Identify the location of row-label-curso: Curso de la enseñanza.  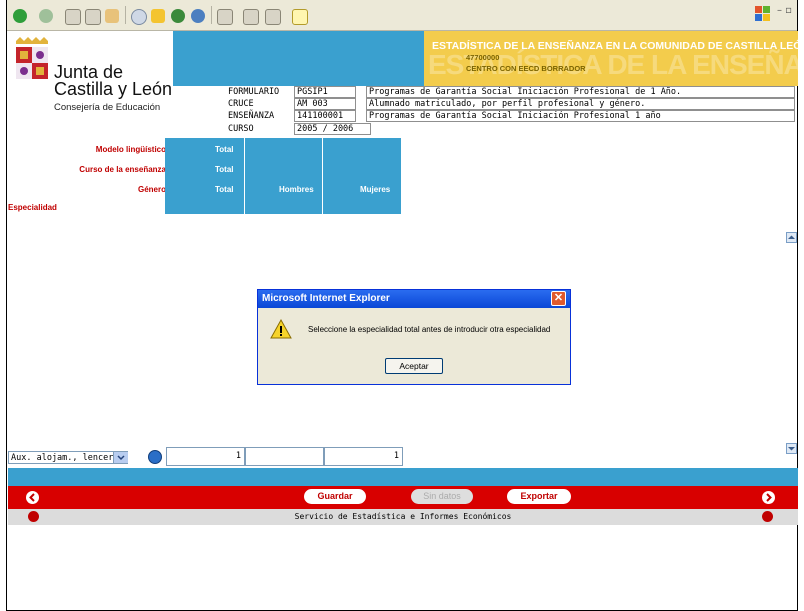
(122, 169).